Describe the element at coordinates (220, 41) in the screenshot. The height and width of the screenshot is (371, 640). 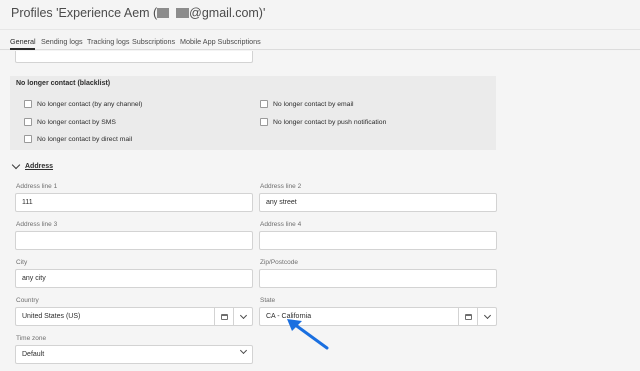
I see `tab-mobile-app-subscriptions: Mobile App Subscriptions` at that location.